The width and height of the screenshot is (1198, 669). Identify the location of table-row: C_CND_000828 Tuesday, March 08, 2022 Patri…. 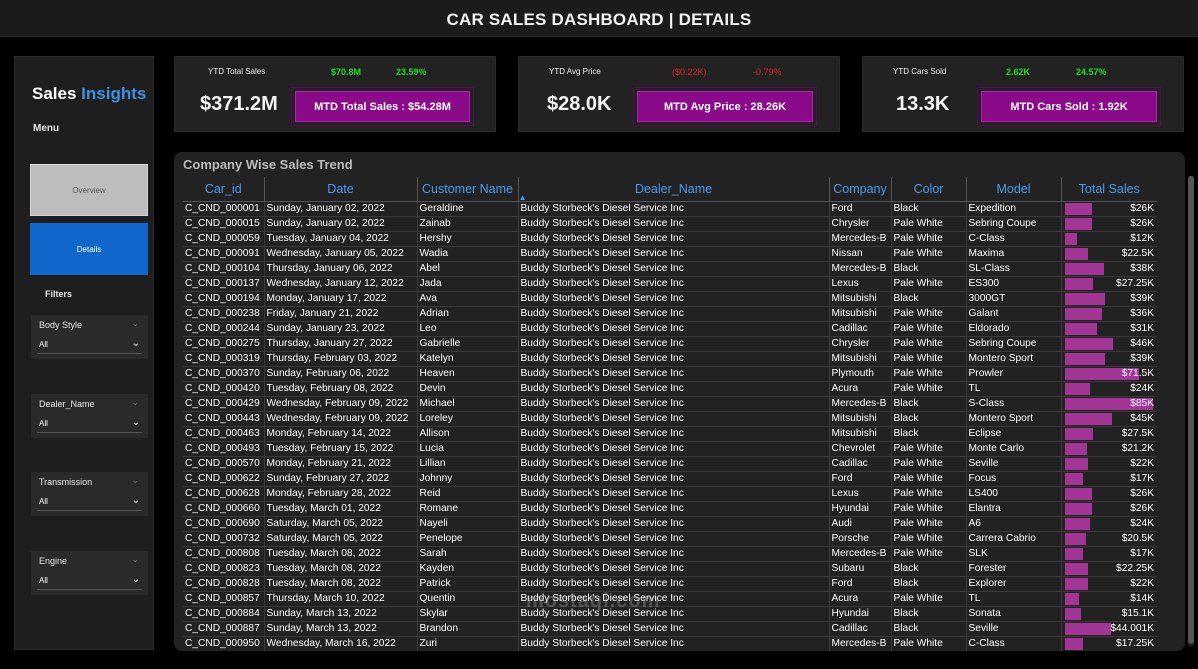
(670, 584).